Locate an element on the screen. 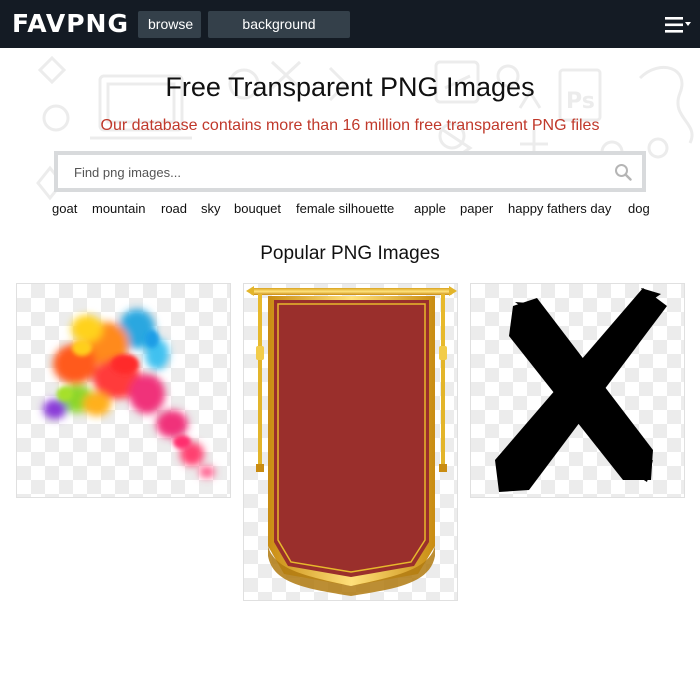 Image resolution: width=700 pixels, height=700 pixels. red-banner-image is located at coordinates (351, 441).